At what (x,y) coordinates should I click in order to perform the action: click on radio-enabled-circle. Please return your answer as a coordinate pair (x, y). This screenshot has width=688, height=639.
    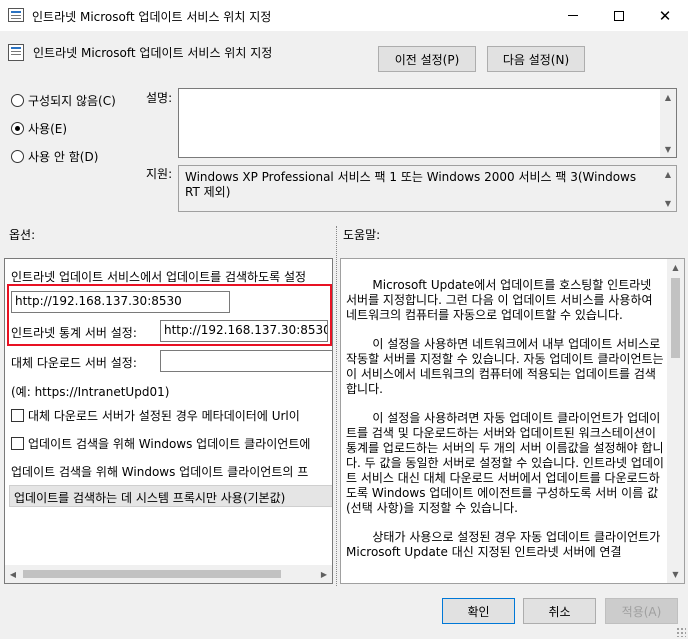
    Looking at the image, I should click on (17, 128).